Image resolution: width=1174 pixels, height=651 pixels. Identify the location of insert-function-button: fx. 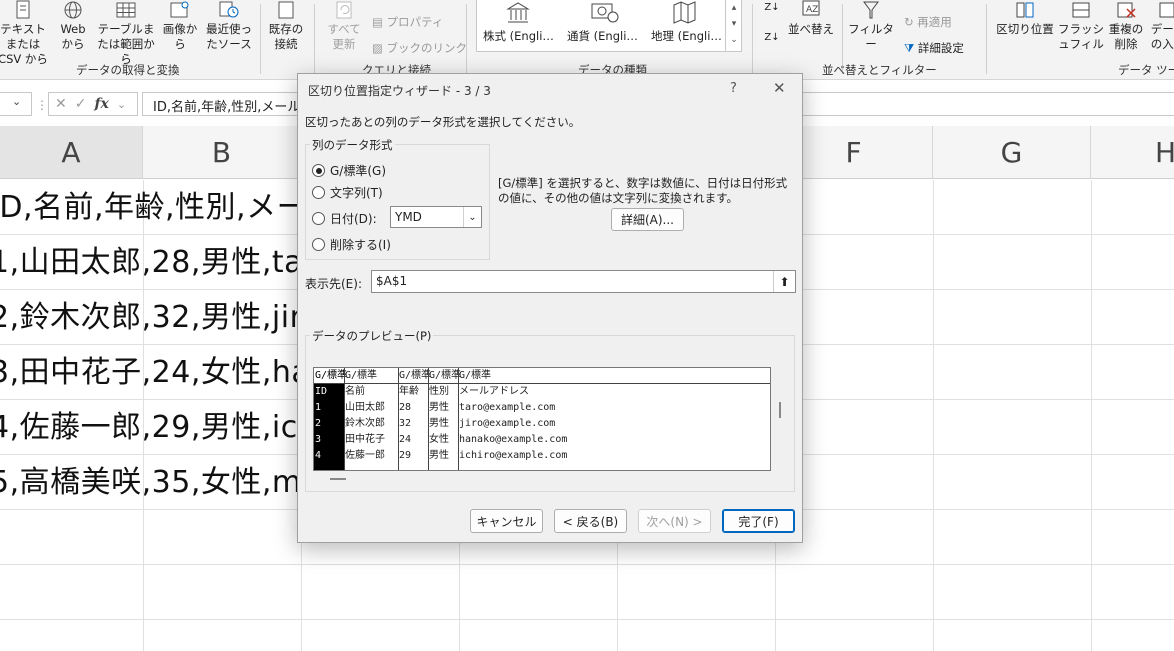
(101, 104).